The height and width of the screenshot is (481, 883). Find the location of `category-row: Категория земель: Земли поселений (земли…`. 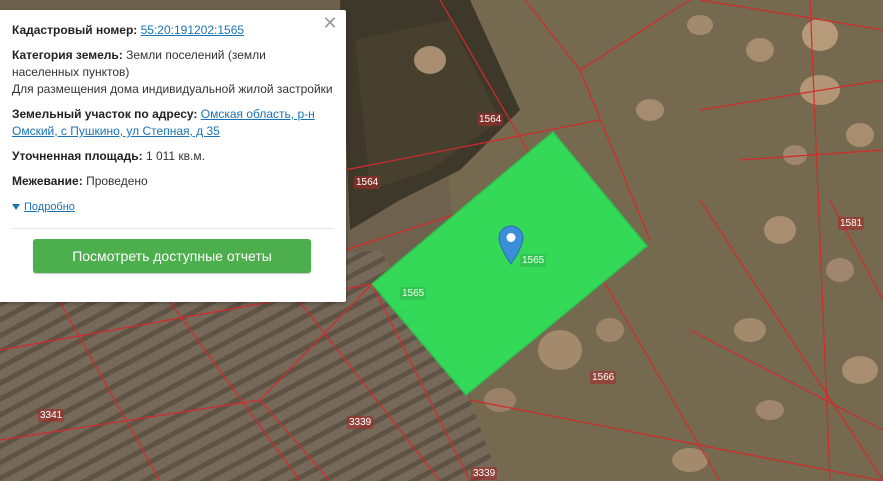

category-row: Категория земель: Земли поселений (земли… is located at coordinates (173, 72).